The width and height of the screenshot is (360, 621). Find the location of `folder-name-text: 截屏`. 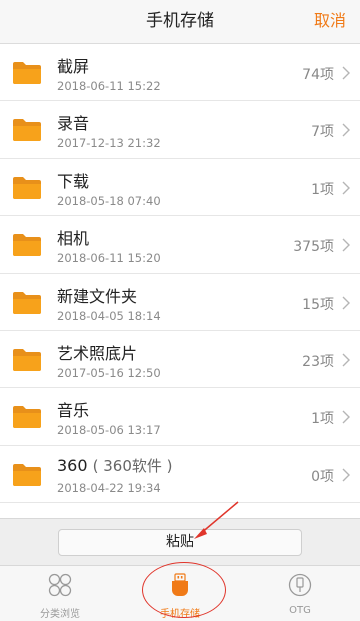

folder-name-text: 截屏 is located at coordinates (73, 66).